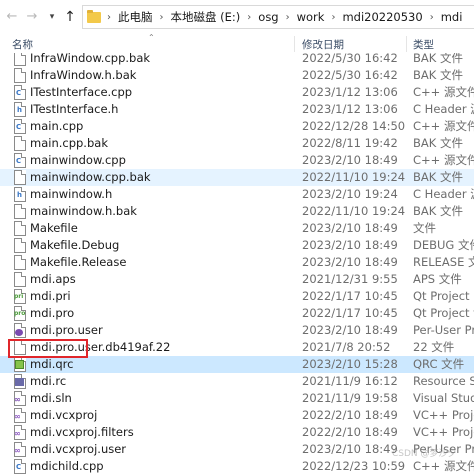 Image resolution: width=474 pixels, height=476 pixels. Describe the element at coordinates (237, 60) in the screenshot. I see `file-row: InfraWindow.cpp.bak 2022/5/30 16:42 BAK 文件` at that location.